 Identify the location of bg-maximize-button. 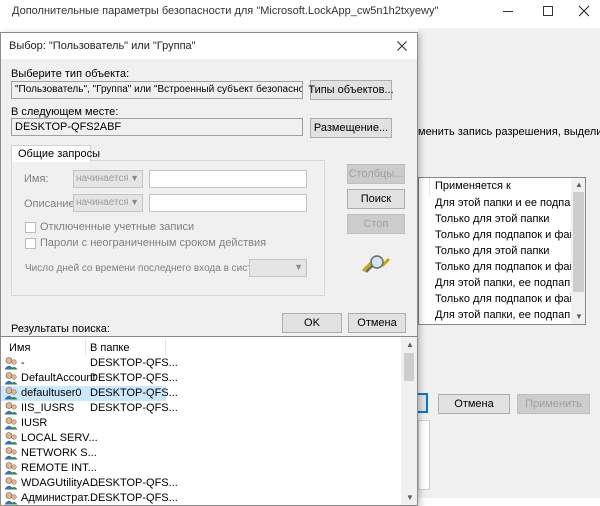
(548, 11).